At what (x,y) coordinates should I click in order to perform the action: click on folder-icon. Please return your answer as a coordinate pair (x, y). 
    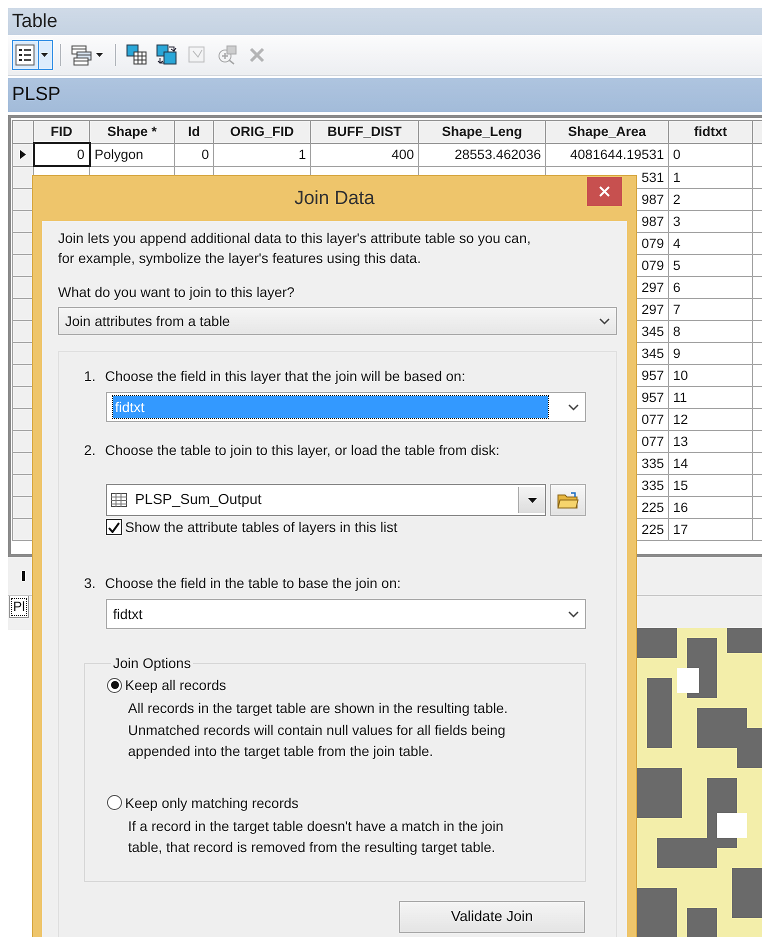
    Looking at the image, I should click on (568, 500).